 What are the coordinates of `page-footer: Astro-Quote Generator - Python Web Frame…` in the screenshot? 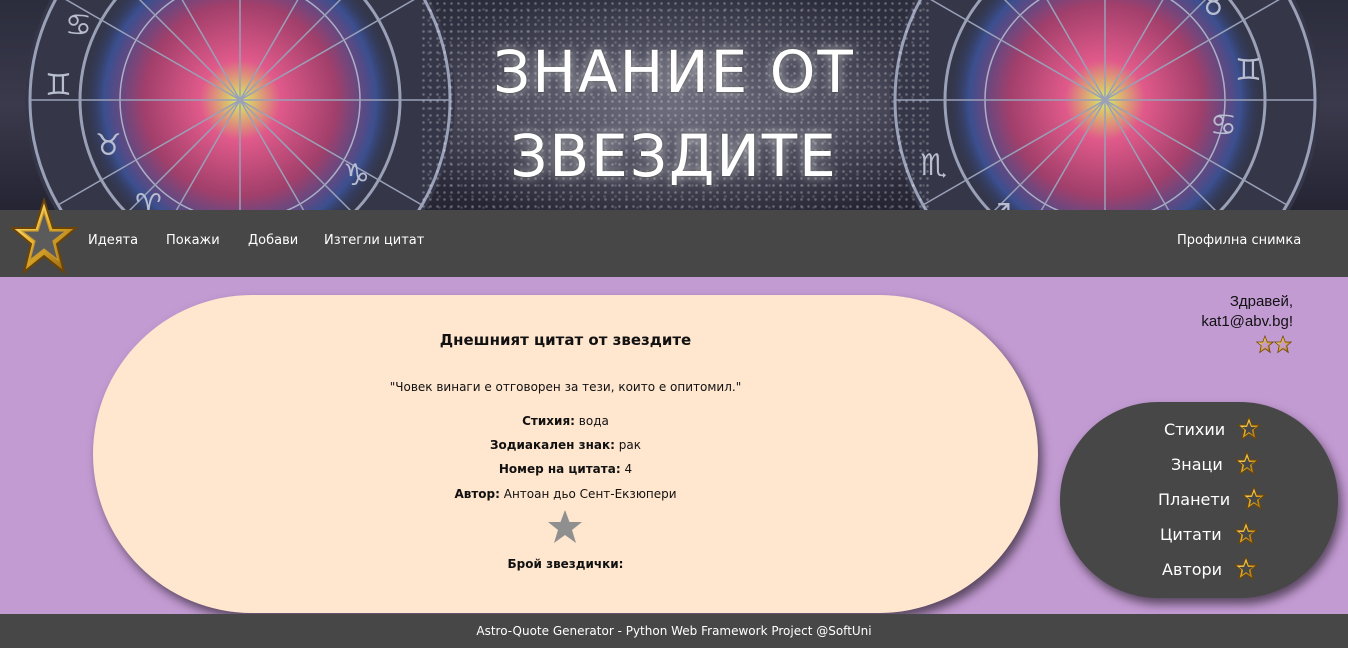 It's located at (674, 631).